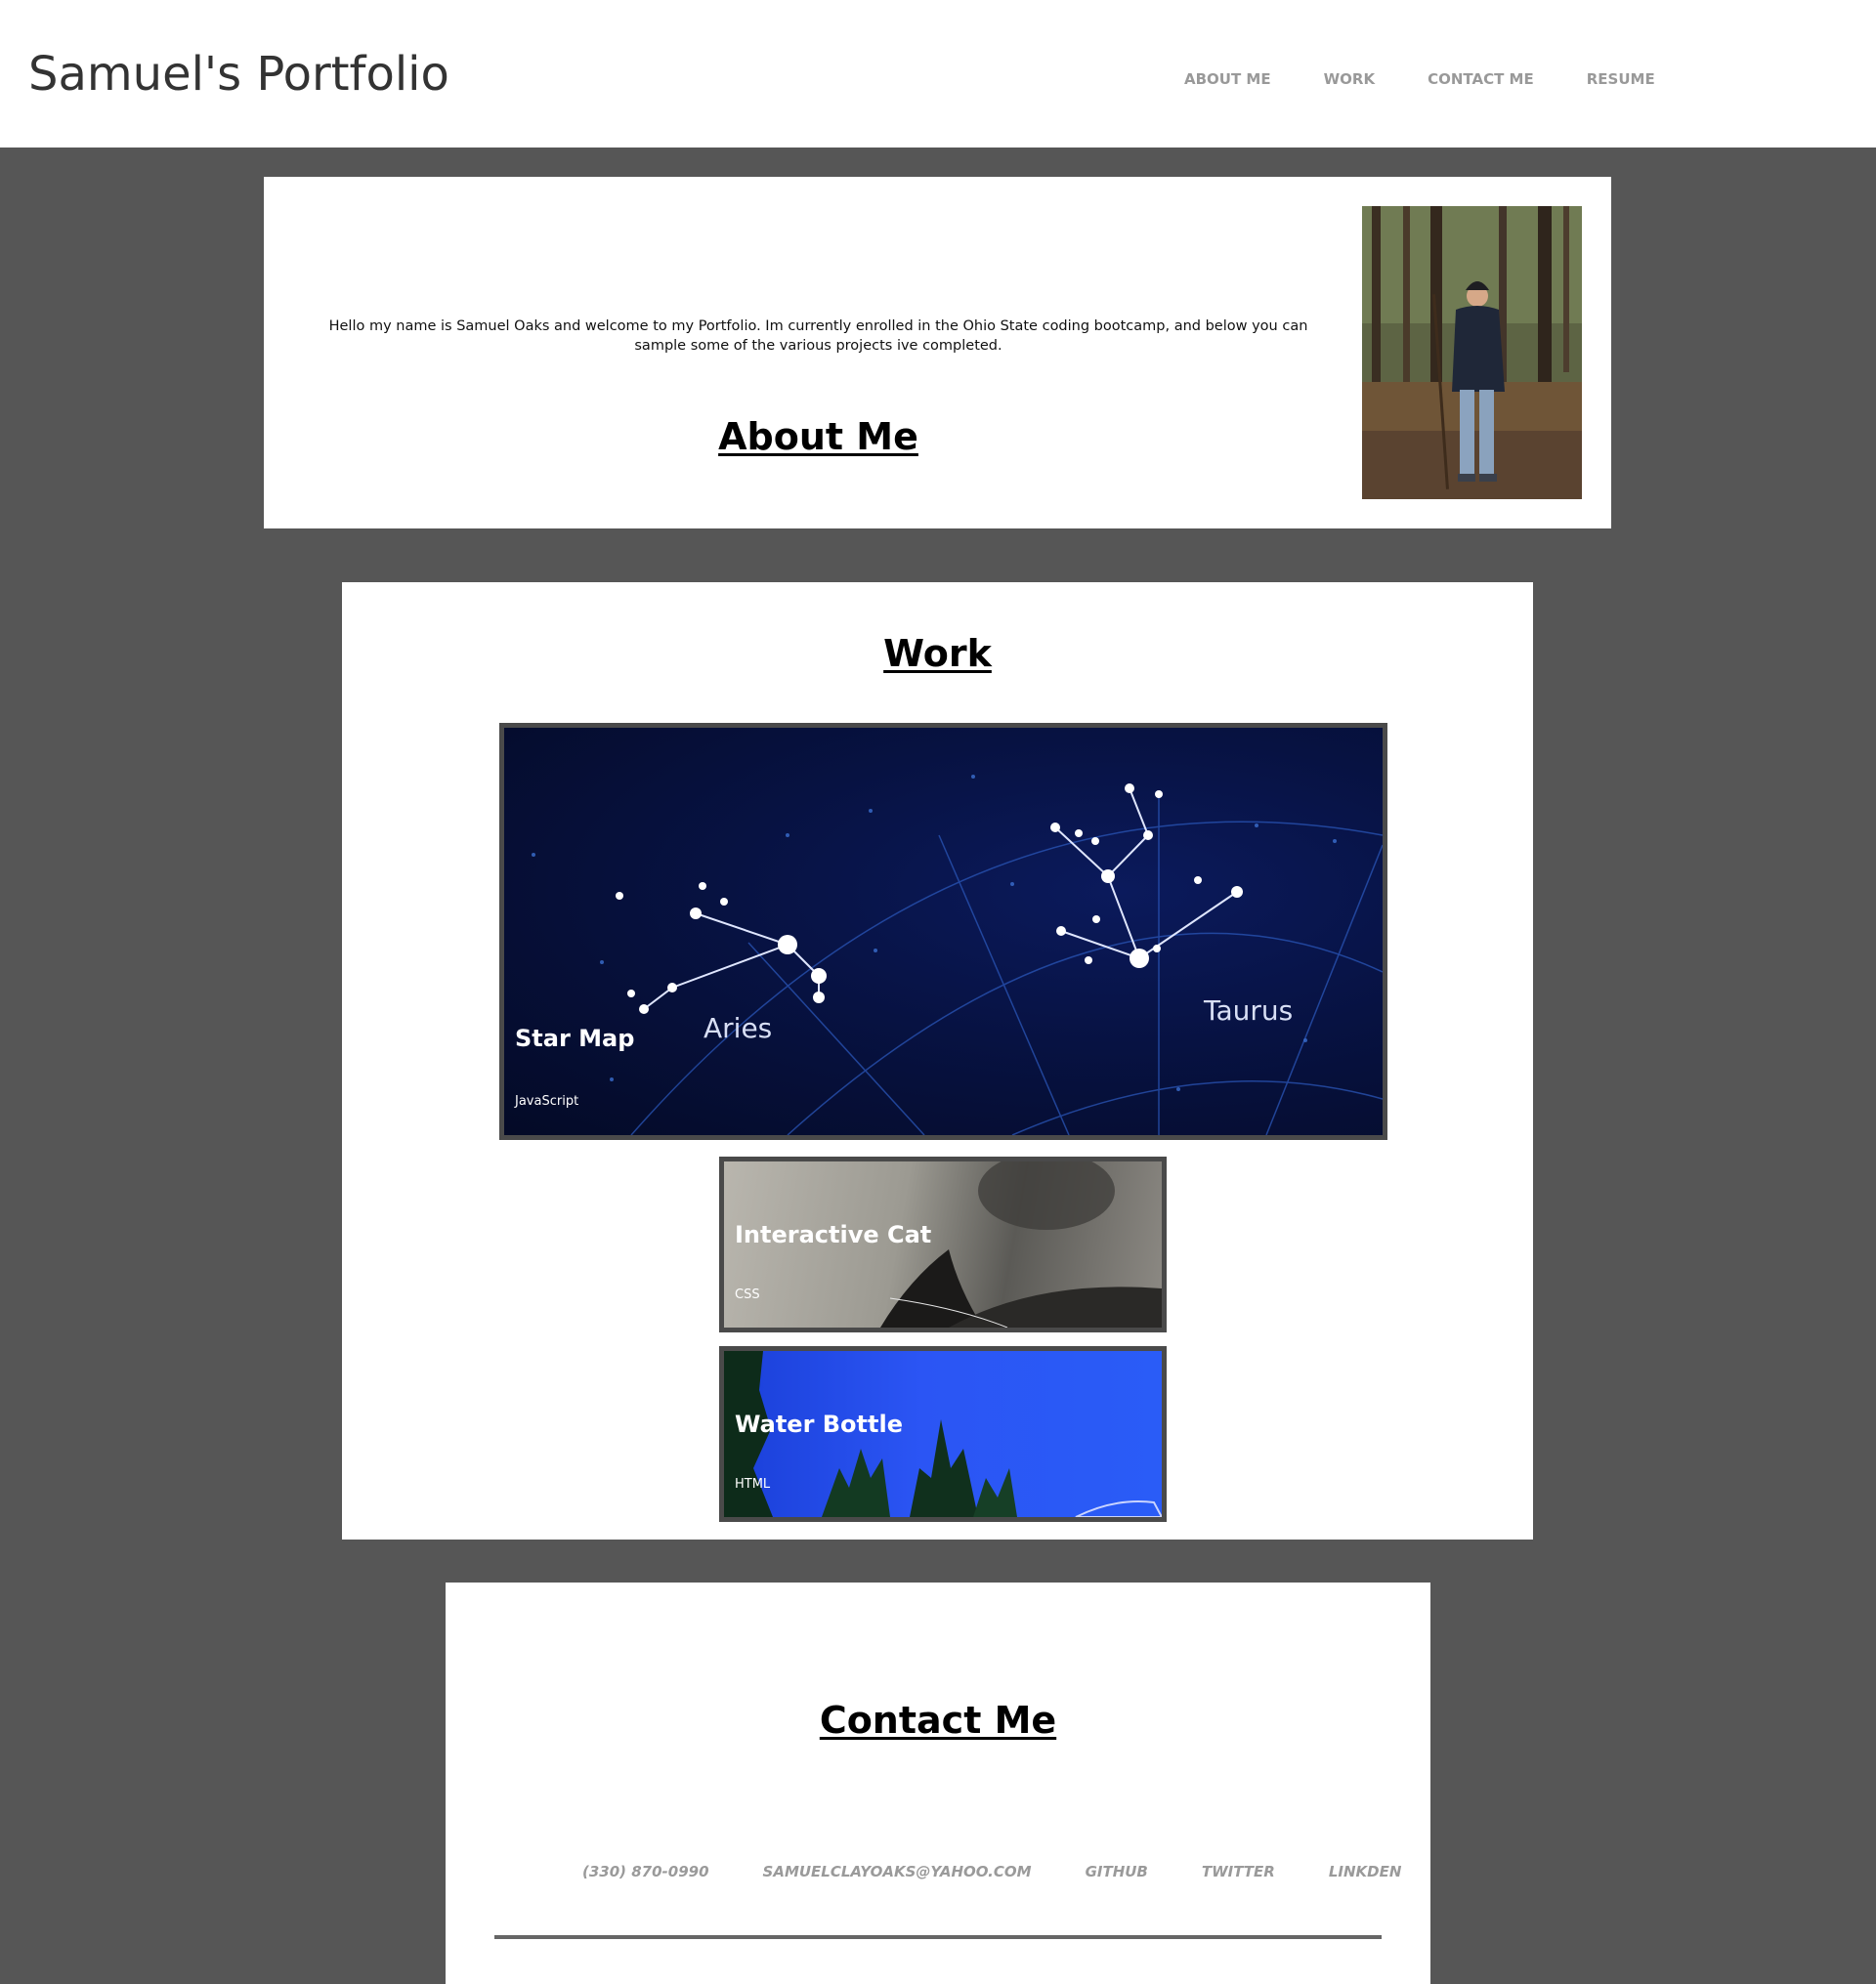 This screenshot has height=1984, width=1876. Describe the element at coordinates (897, 1871) in the screenshot. I see `contact-email-link: SAMUELCLAYOAKS@YAHOO.COM` at that location.